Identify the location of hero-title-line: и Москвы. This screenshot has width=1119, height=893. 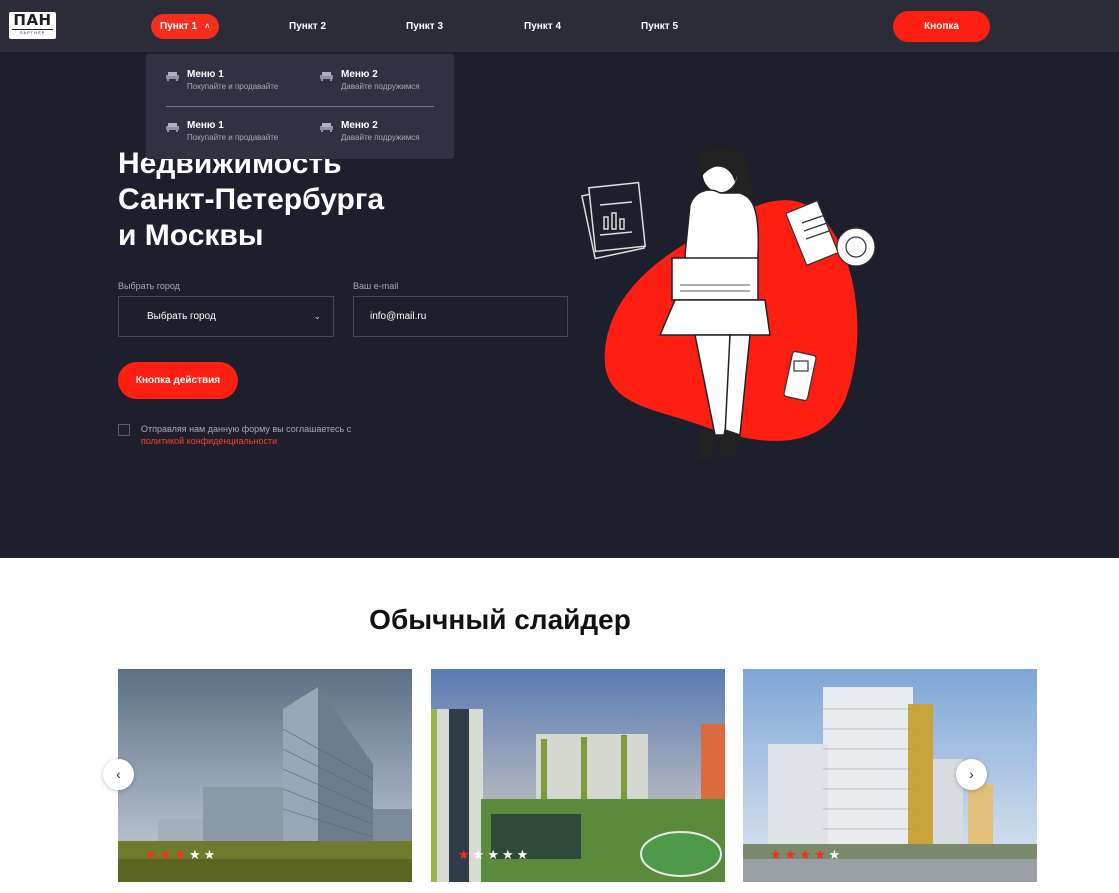
(191, 235).